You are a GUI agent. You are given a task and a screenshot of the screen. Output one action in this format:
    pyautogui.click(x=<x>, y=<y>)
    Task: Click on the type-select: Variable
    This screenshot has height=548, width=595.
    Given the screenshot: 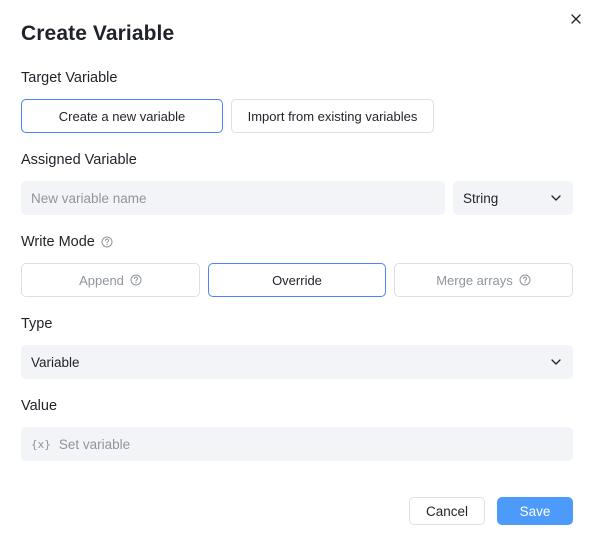 What is the action you would take?
    pyautogui.click(x=297, y=362)
    